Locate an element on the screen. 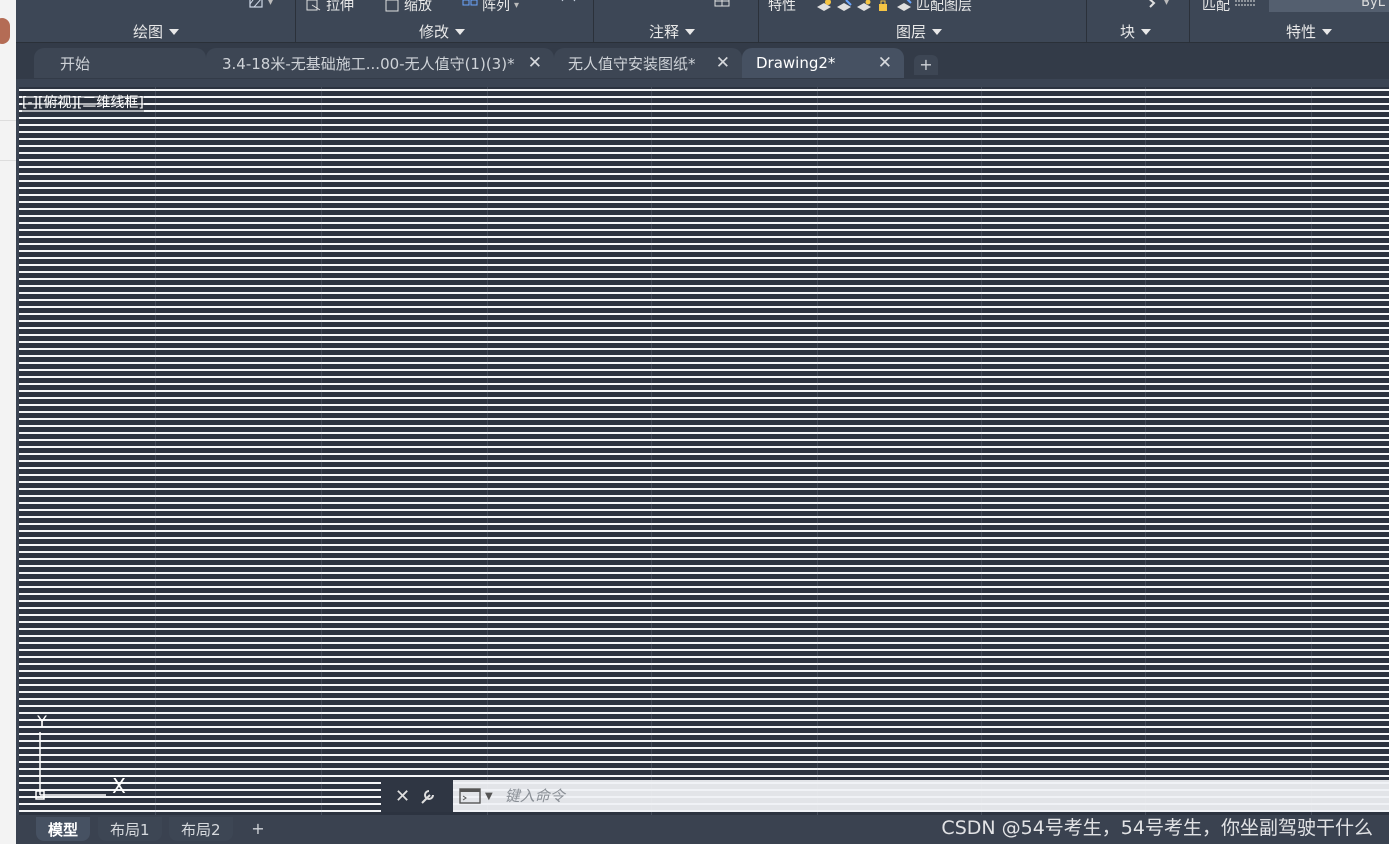  linetype-icon is located at coordinates (1245, 3).